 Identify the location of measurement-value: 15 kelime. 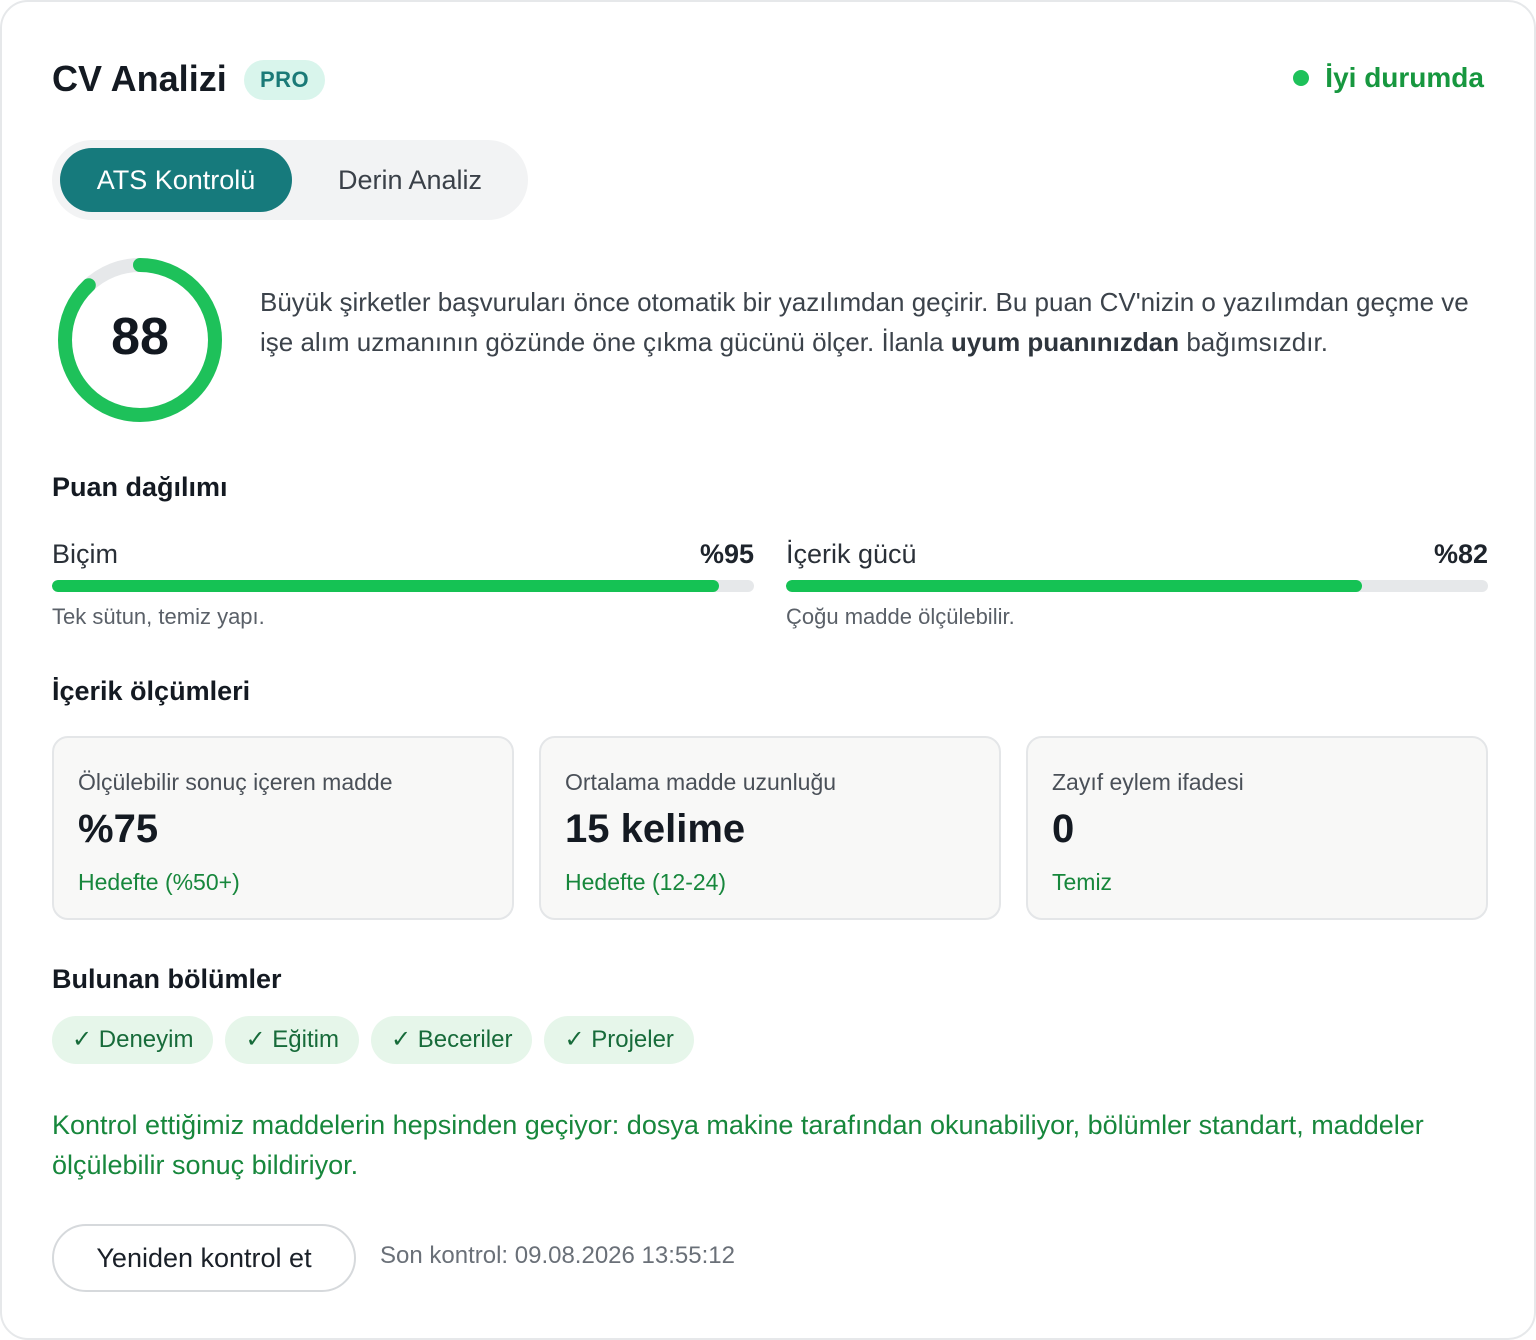
(655, 829).